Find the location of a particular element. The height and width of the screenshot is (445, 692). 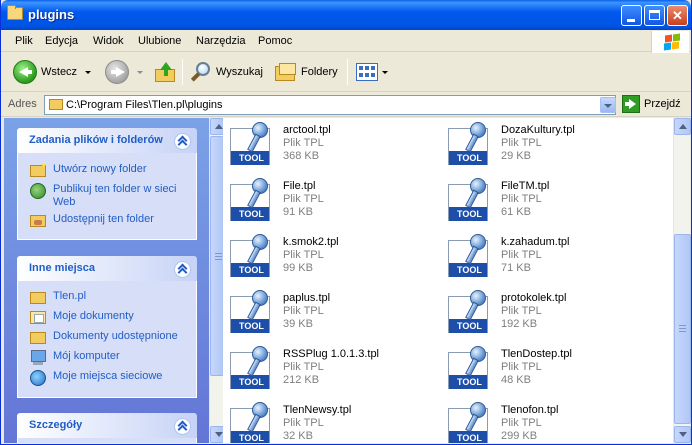

shared-documents-icon is located at coordinates (38, 338).